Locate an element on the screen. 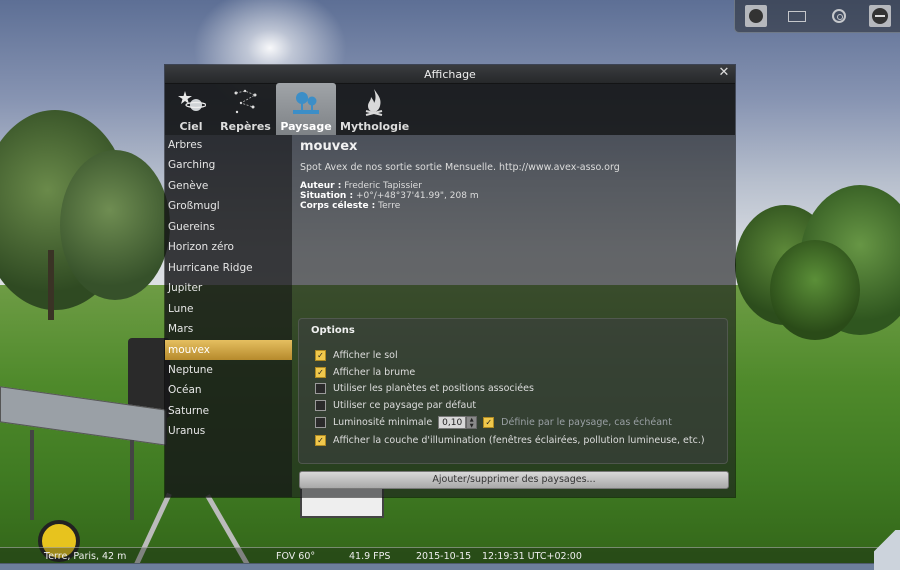 This screenshot has height=570, width=900. tab-sky: Ciel is located at coordinates (191, 109).